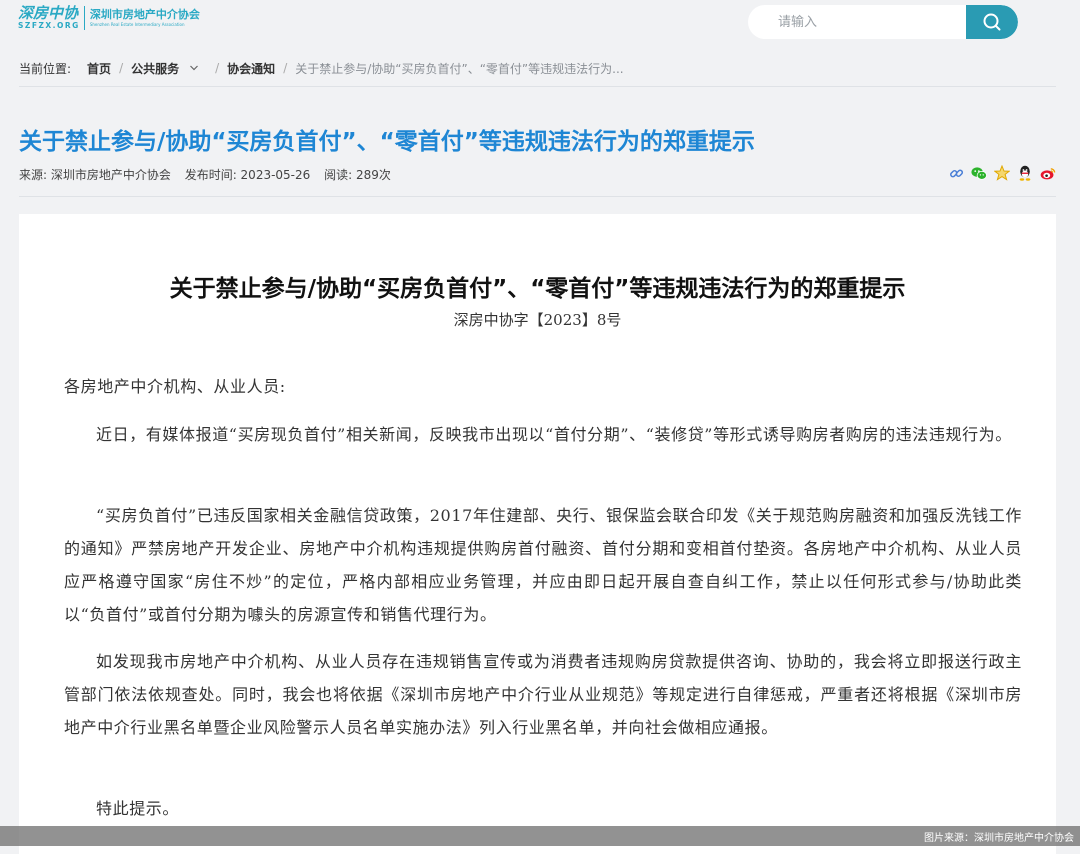 Image resolution: width=1080 pixels, height=854 pixels. I want to click on wechat-icon, so click(979, 173).